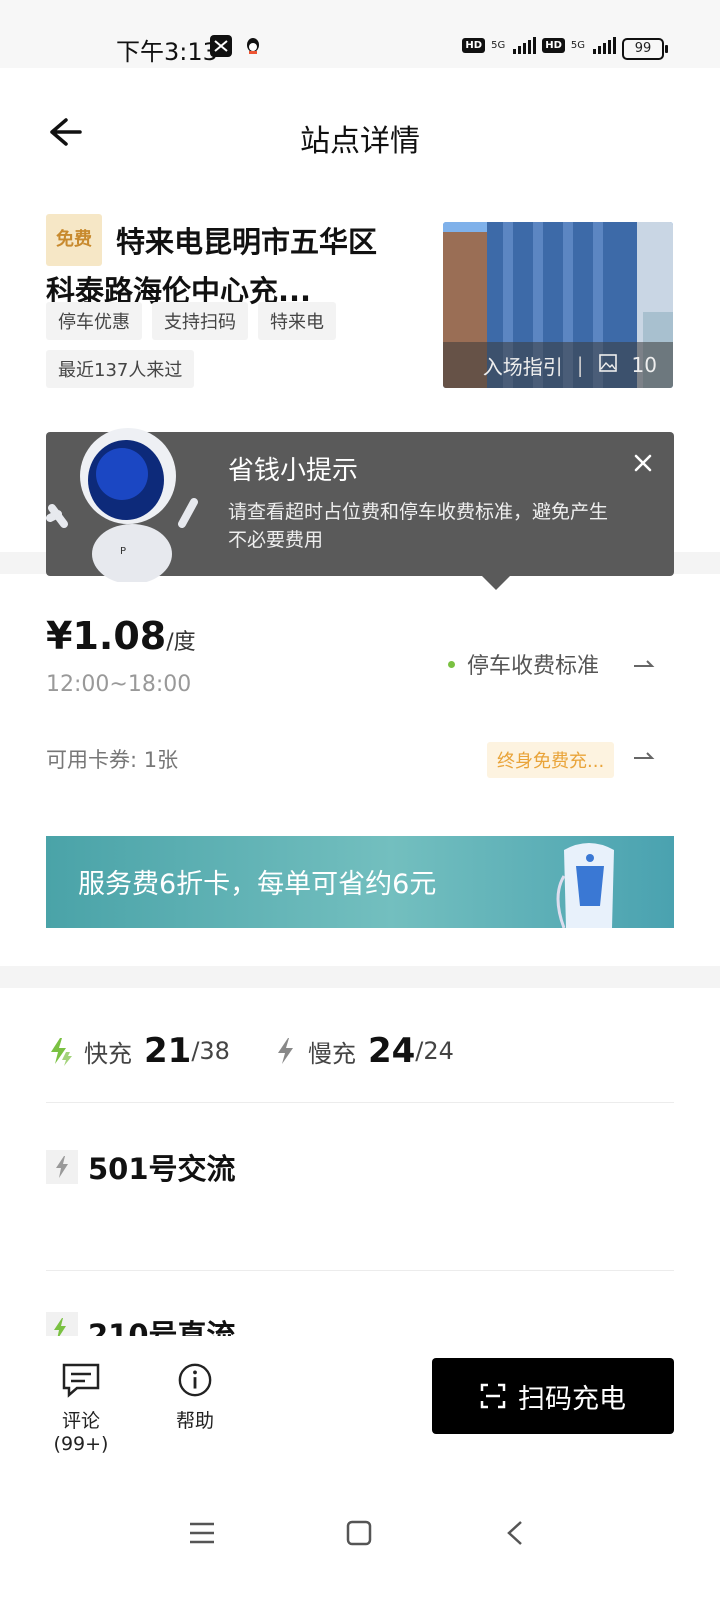 The image size is (720, 1600). I want to click on qq-icon, so click(253, 46).